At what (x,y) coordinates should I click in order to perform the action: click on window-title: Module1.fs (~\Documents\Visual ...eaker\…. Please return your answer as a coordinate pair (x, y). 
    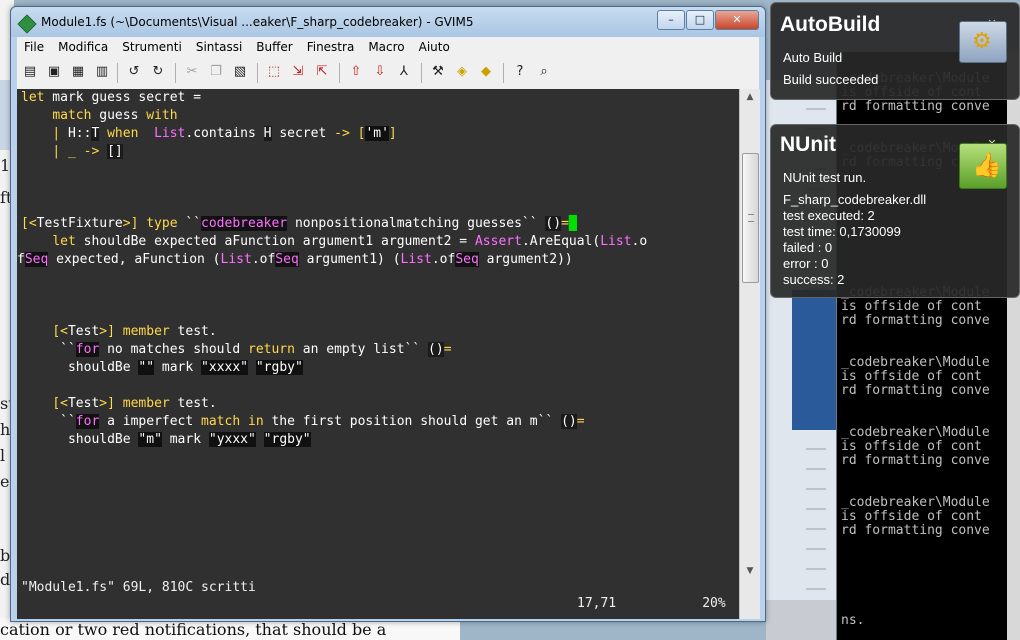
    Looking at the image, I should click on (257, 22).